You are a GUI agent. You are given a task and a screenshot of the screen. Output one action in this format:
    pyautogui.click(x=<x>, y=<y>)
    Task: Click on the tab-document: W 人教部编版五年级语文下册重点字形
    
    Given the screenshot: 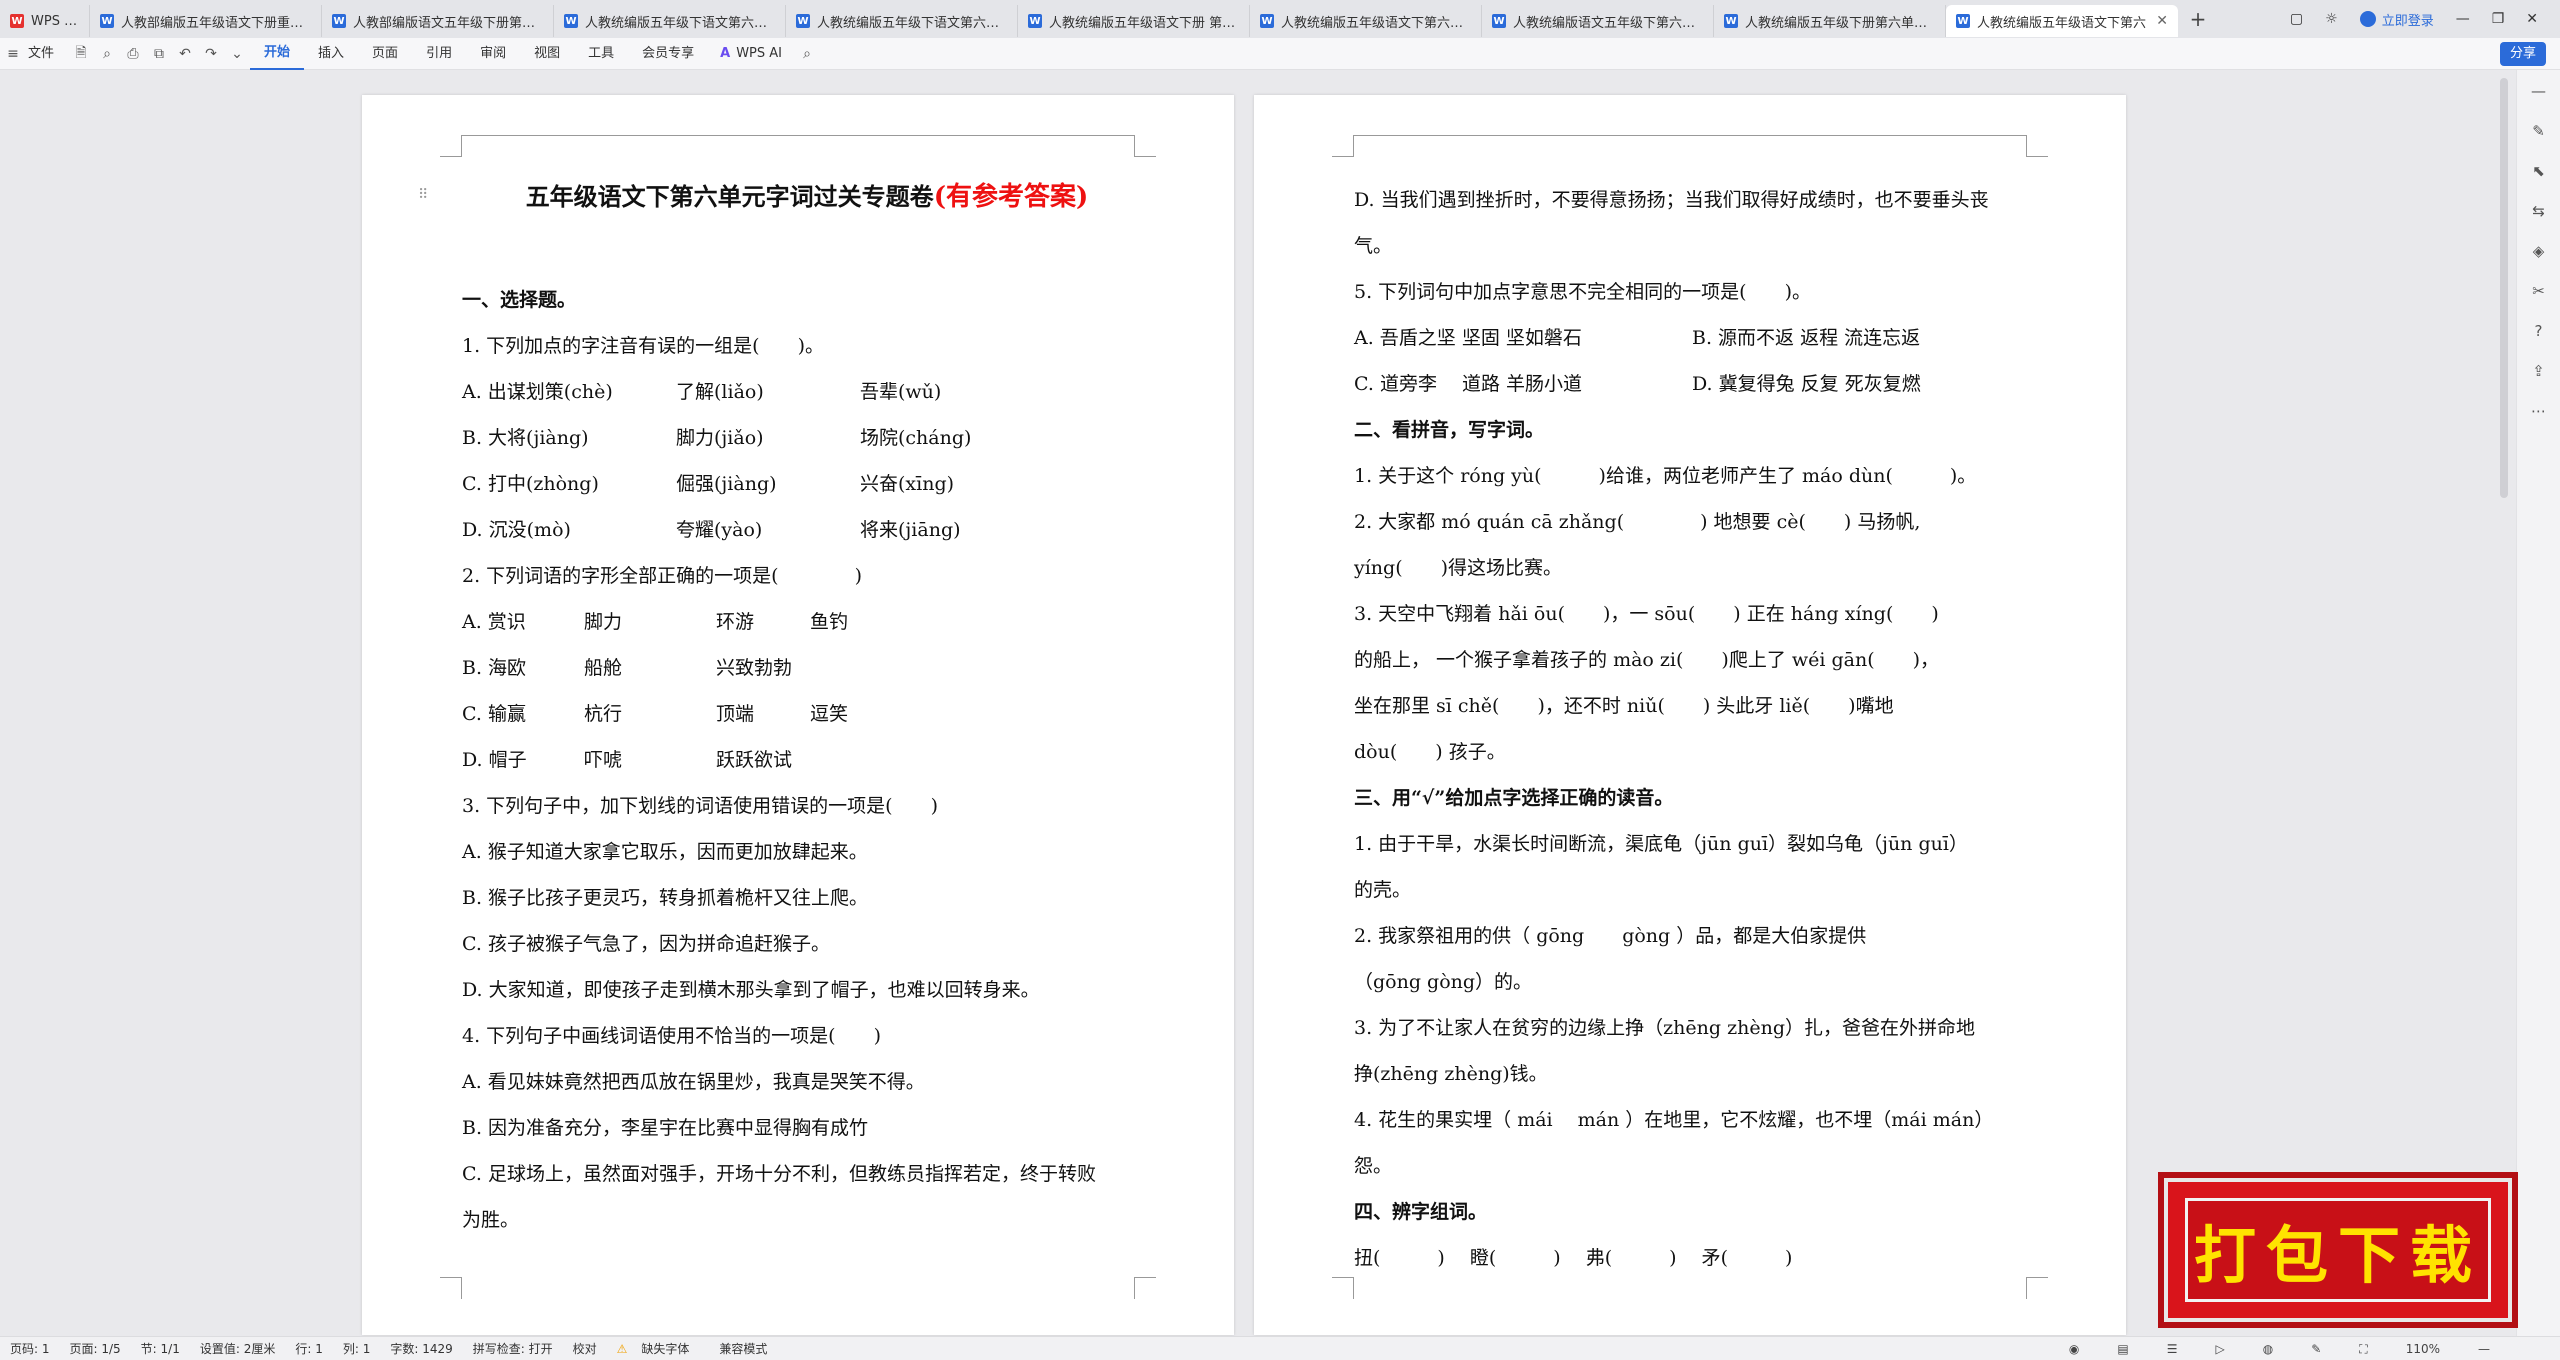 What is the action you would take?
    pyautogui.click(x=206, y=21)
    